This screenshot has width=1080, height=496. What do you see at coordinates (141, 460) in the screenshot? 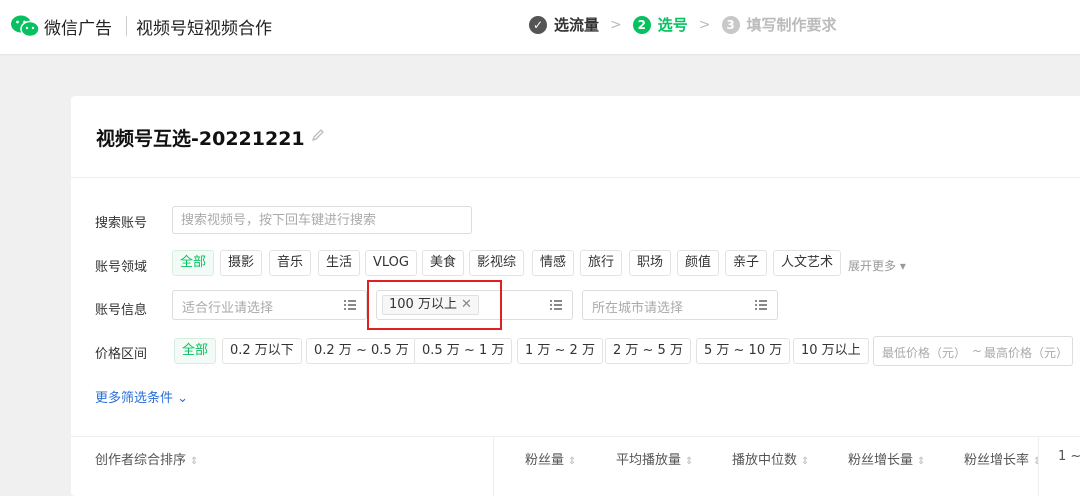
I see `column-label: 创作者综合排序` at bounding box center [141, 460].